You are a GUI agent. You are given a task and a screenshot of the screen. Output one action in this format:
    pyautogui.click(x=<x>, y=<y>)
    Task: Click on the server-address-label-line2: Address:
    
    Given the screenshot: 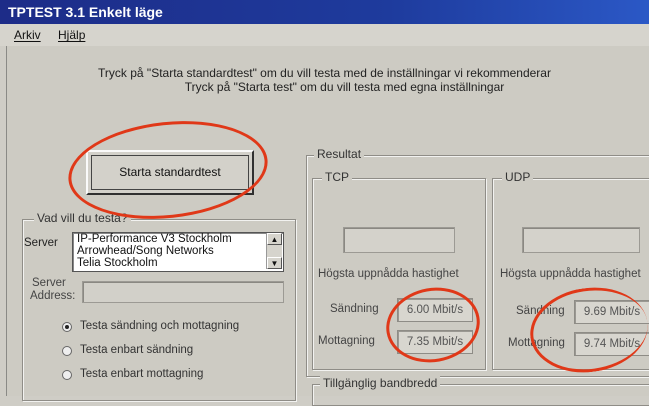 What is the action you would take?
    pyautogui.click(x=53, y=296)
    